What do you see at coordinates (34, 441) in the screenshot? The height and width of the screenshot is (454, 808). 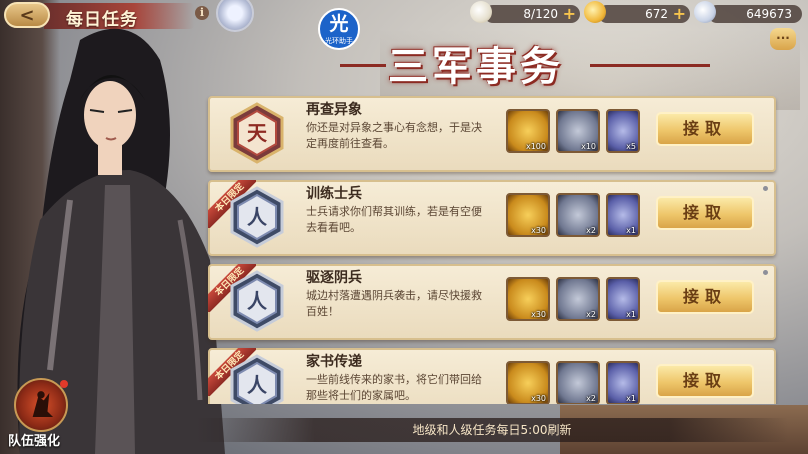 I see `team-upgrade-label: 队伍强化` at bounding box center [34, 441].